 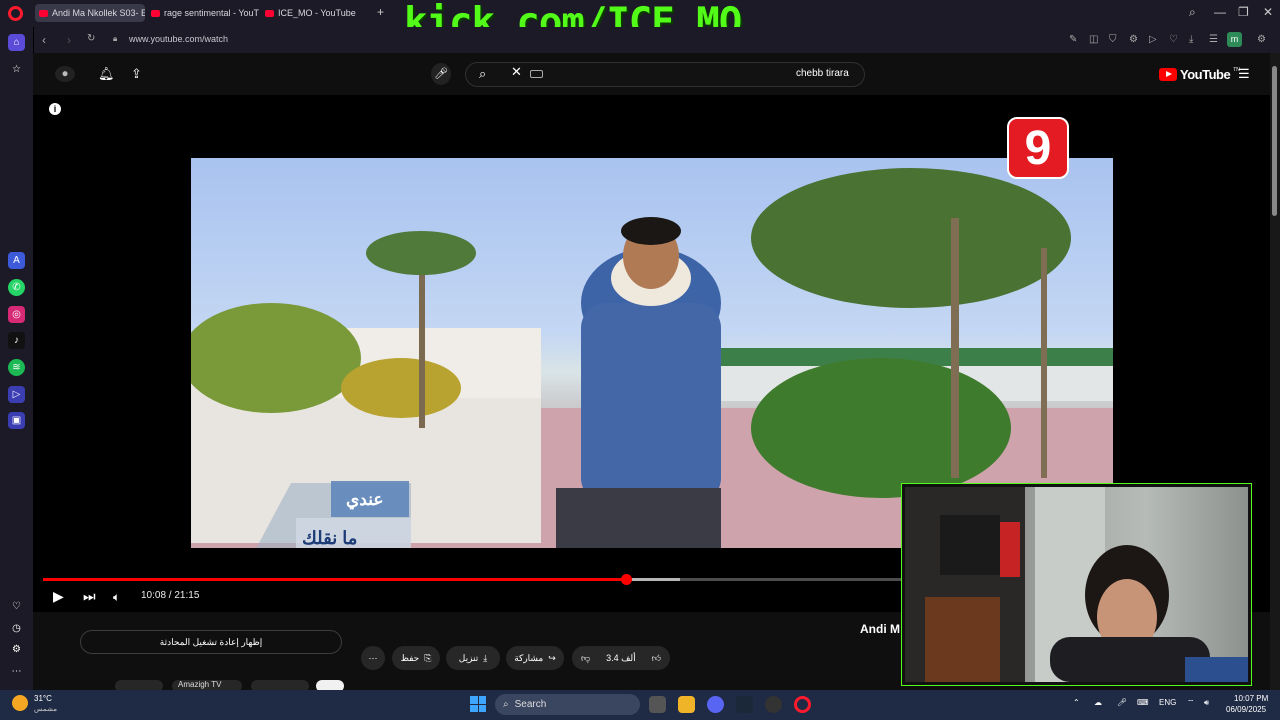 I want to click on heart-icon: ♡, so click(x=1173, y=39).